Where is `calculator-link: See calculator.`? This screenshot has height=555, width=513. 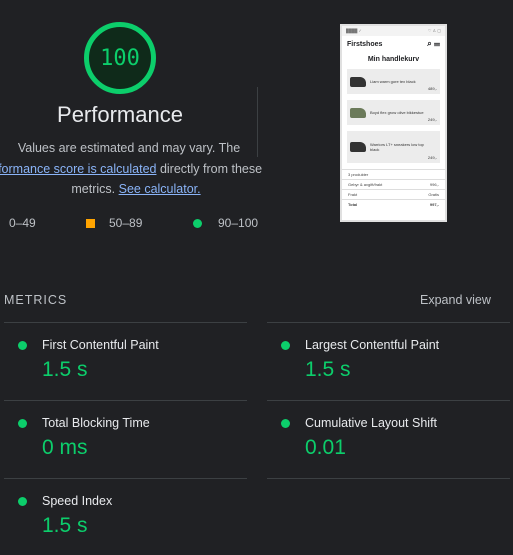
calculator-link: See calculator. is located at coordinates (160, 189).